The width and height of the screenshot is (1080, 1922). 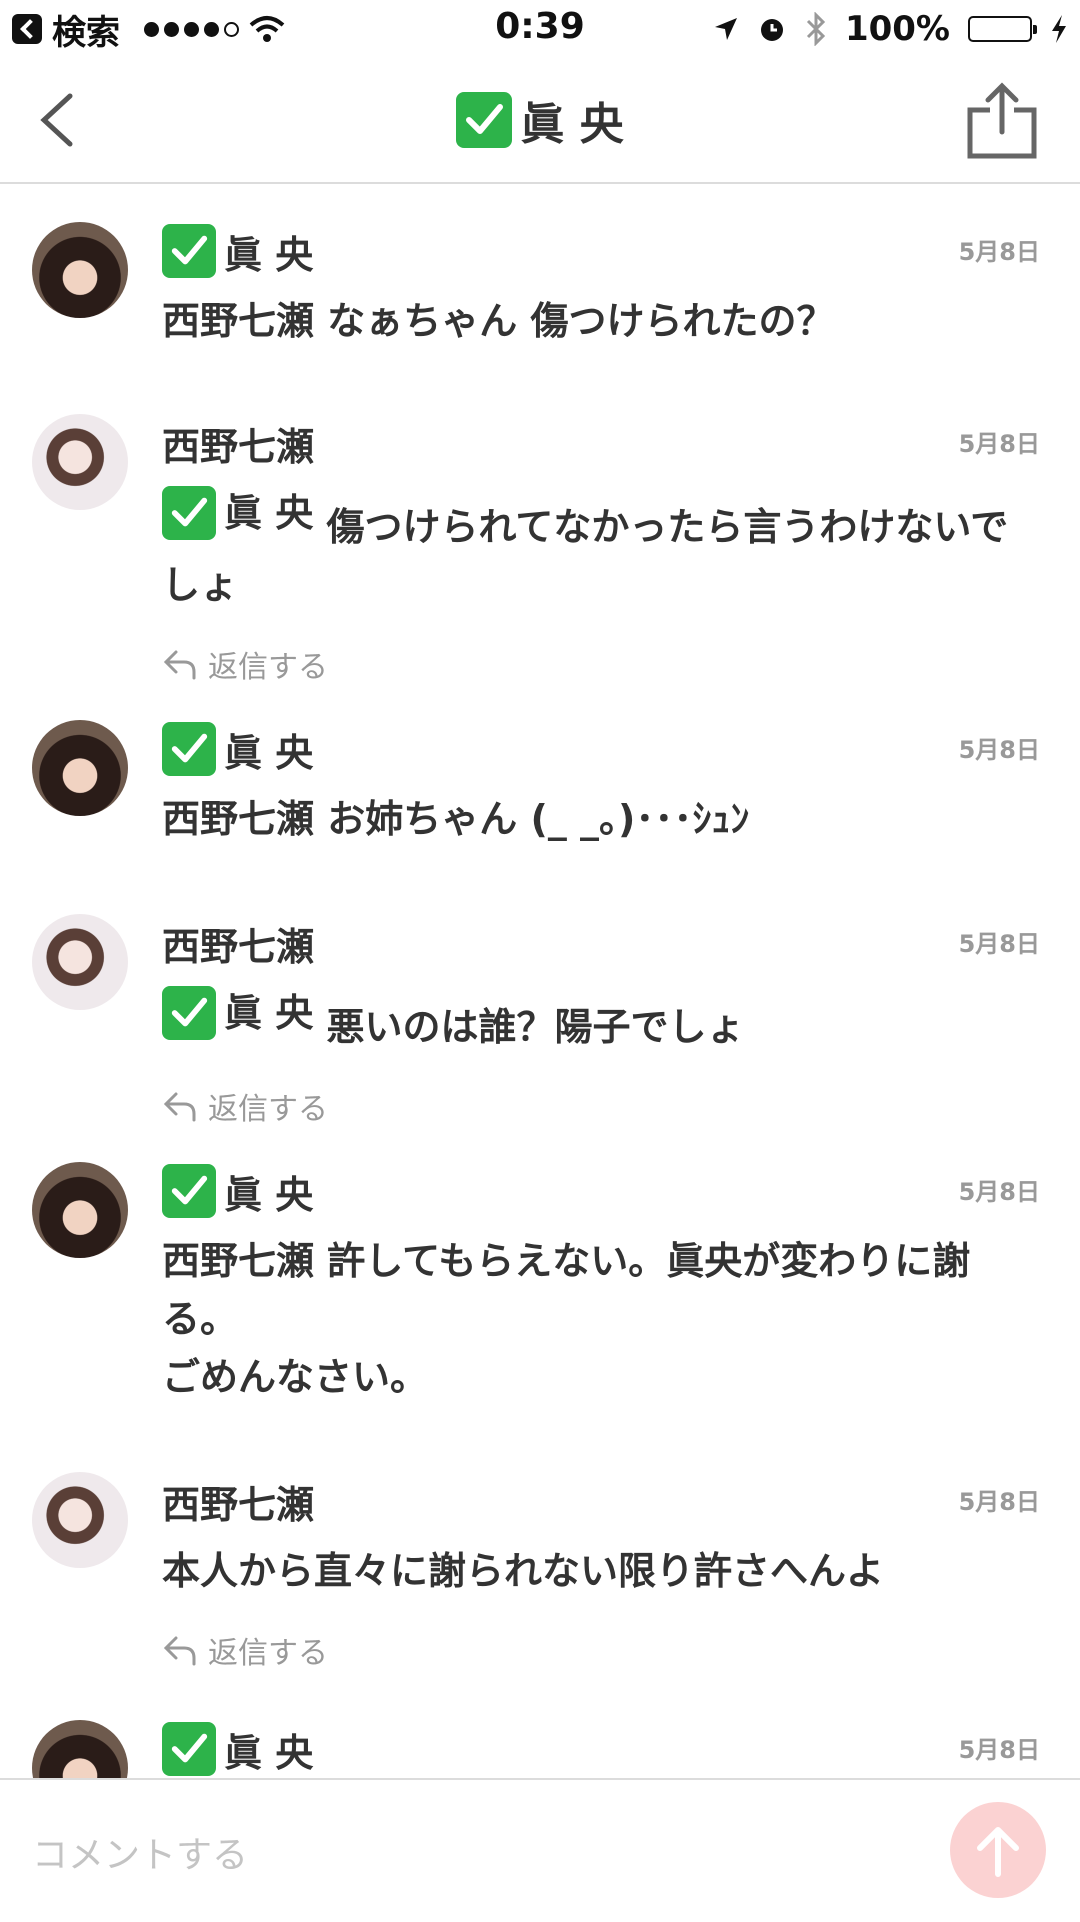 What do you see at coordinates (1002, 120) in the screenshot?
I see `share-icon` at bounding box center [1002, 120].